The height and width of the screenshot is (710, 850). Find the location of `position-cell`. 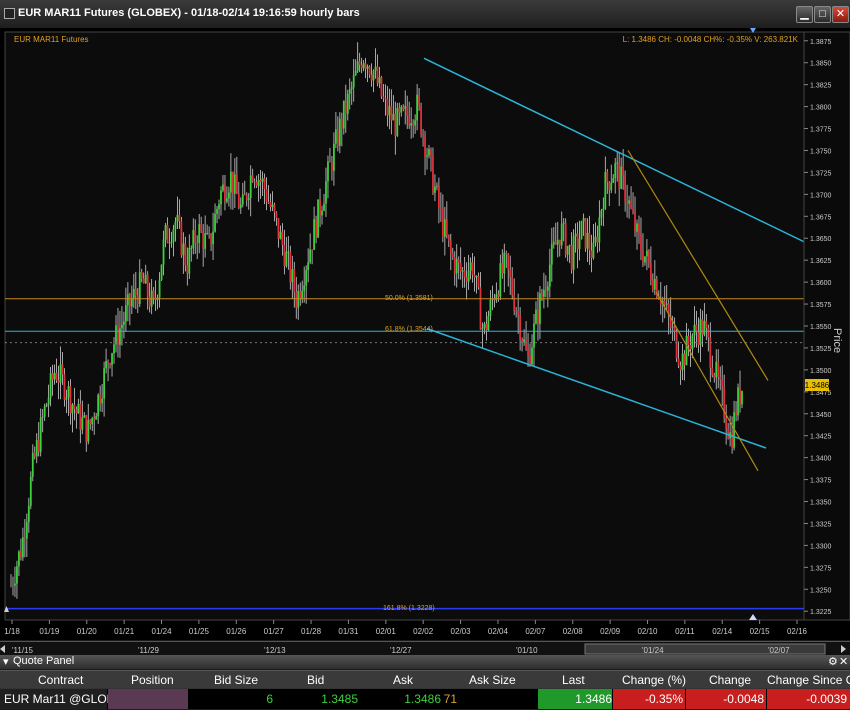

position-cell is located at coordinates (148, 699).